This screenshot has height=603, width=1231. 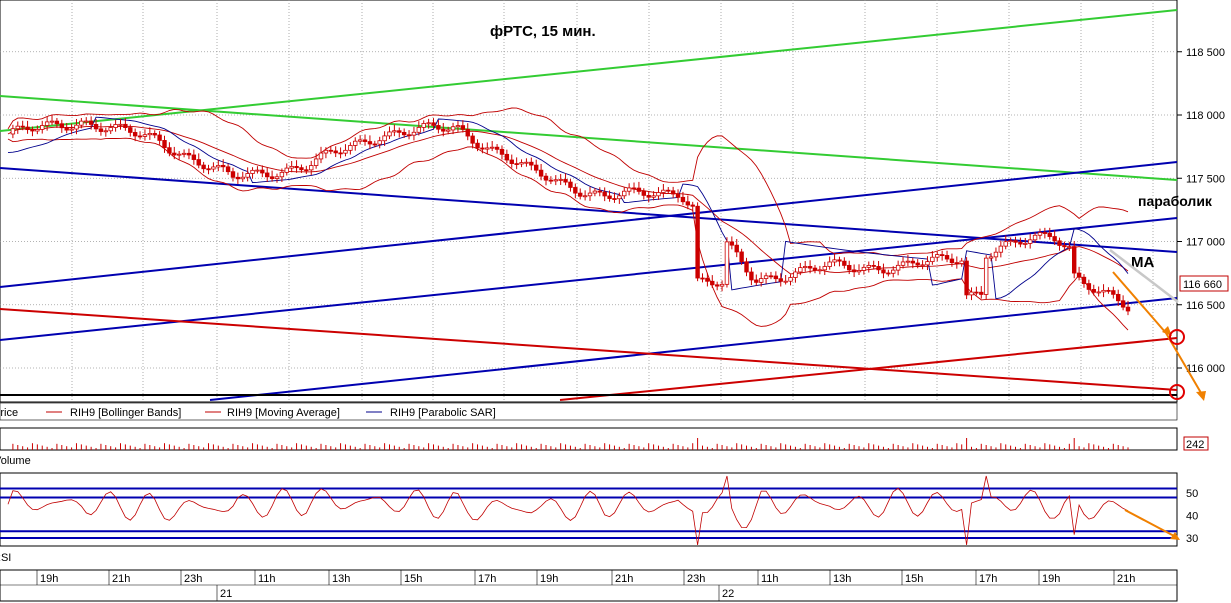 I want to click on y-tick-label-2: 117 000, so click(x=1205, y=243).